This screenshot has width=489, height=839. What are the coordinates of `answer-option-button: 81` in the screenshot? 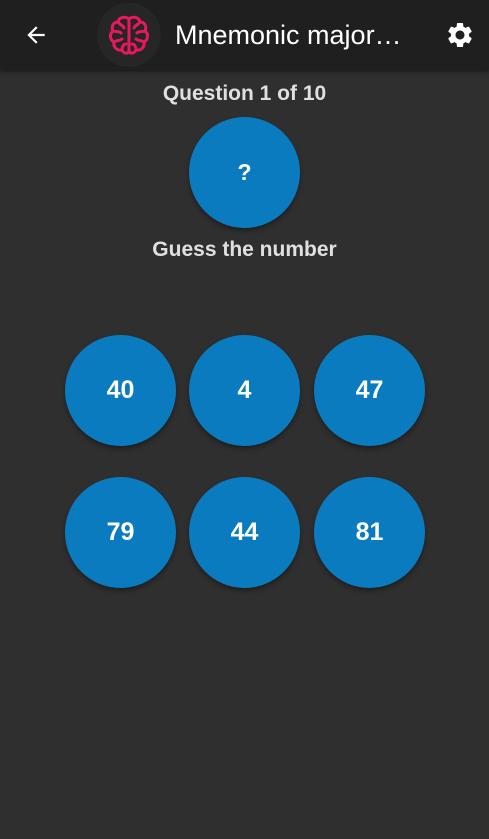 It's located at (369, 532).